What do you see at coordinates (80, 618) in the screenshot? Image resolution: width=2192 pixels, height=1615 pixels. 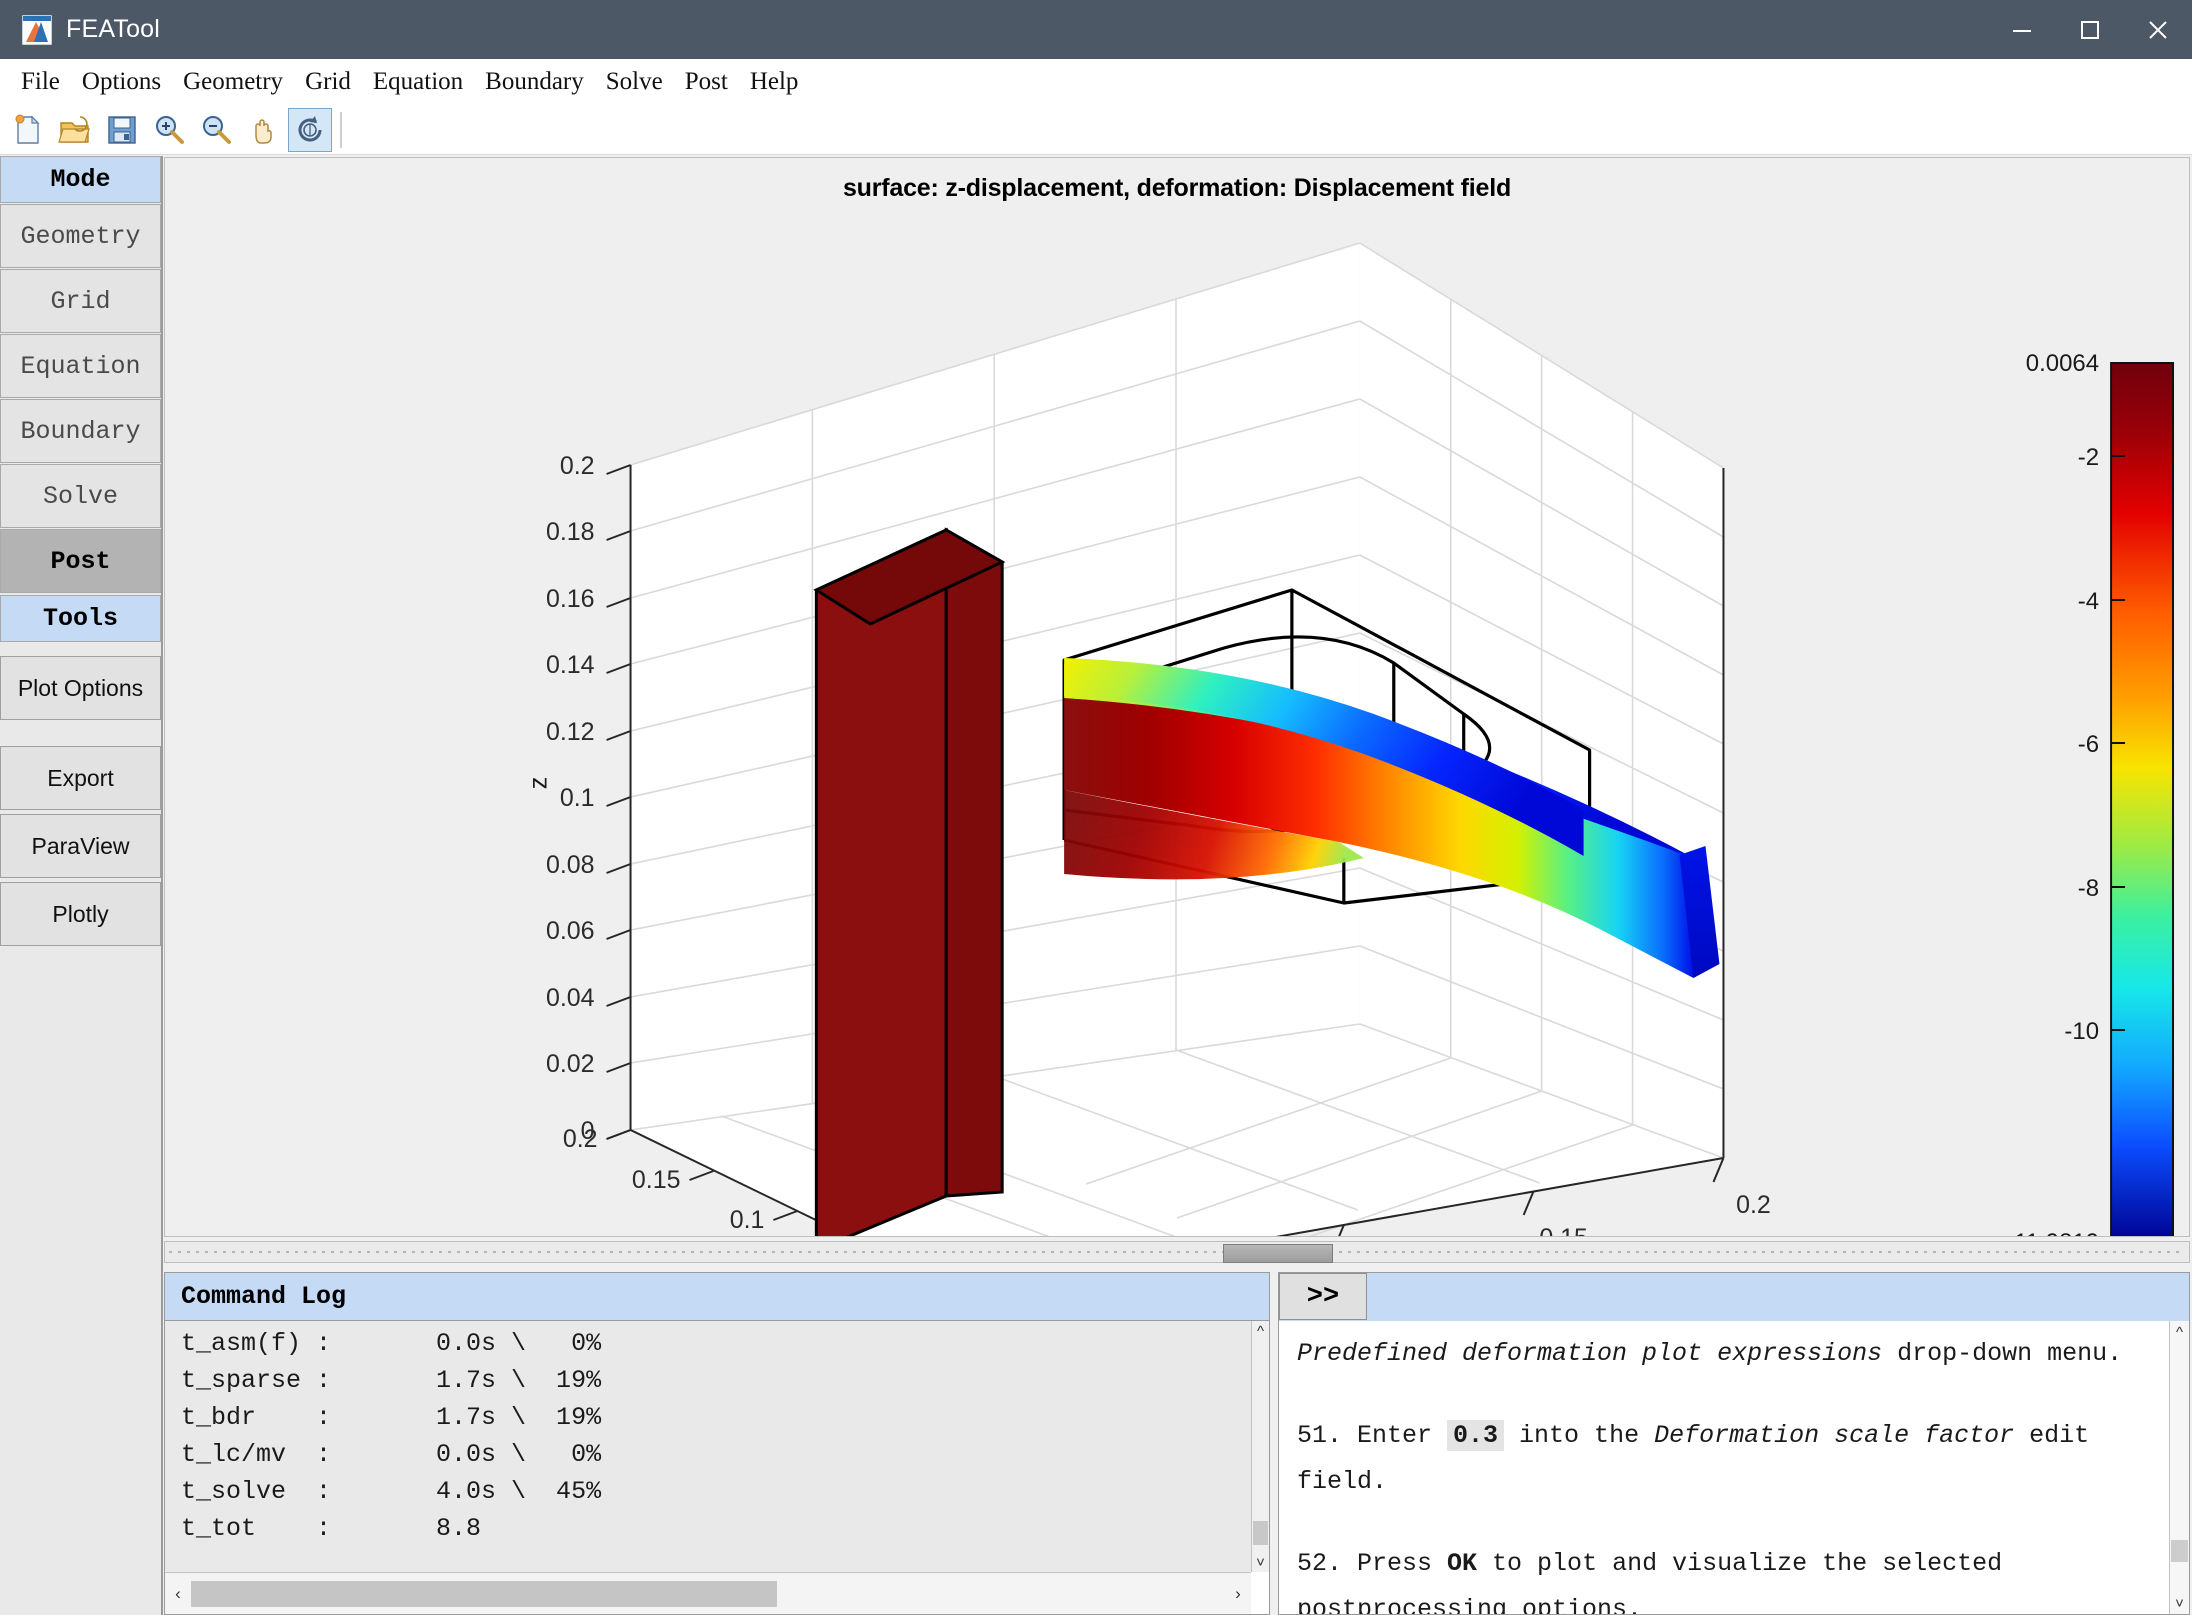 I see `sidebar-tools-header: Tools` at bounding box center [80, 618].